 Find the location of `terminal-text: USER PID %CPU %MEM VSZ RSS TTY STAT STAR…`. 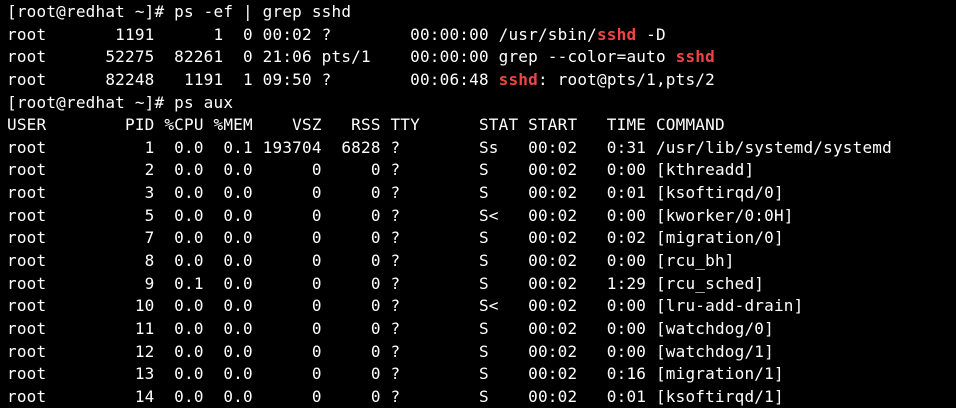

terminal-text: USER PID %CPU %MEM VSZ RSS TTY STAT STAR… is located at coordinates (366, 125).